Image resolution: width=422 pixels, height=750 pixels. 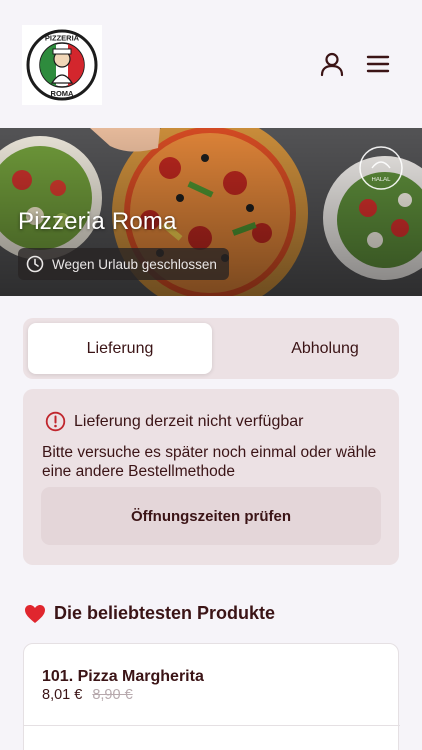 I want to click on product-old-price: 8,90 €, so click(x=112, y=695).